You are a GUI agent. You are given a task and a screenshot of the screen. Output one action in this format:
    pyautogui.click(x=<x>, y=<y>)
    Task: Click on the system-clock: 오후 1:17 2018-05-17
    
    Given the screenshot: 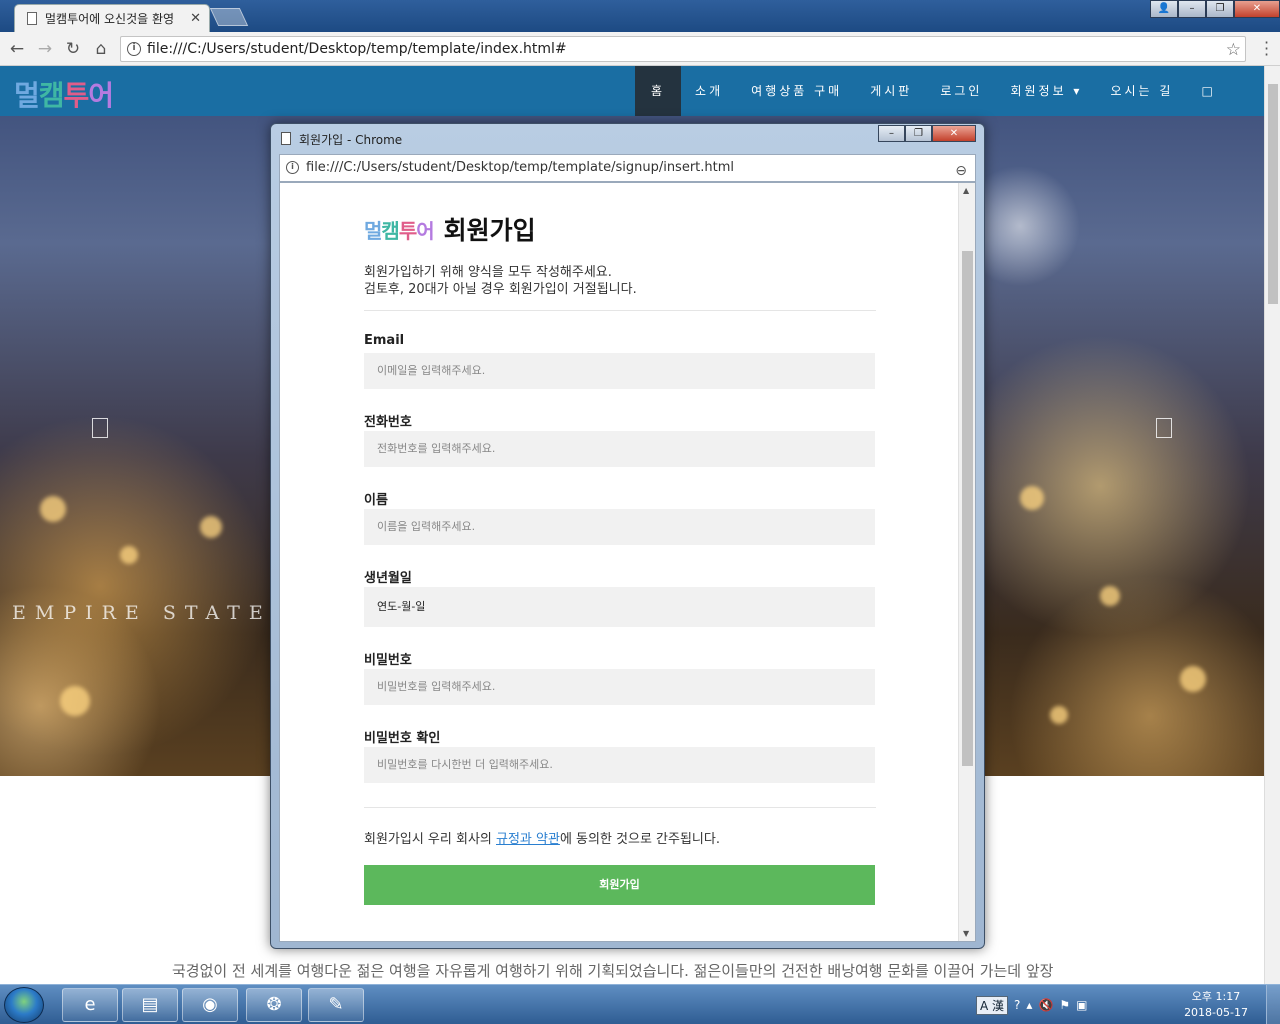 What is the action you would take?
    pyautogui.click(x=1216, y=1005)
    